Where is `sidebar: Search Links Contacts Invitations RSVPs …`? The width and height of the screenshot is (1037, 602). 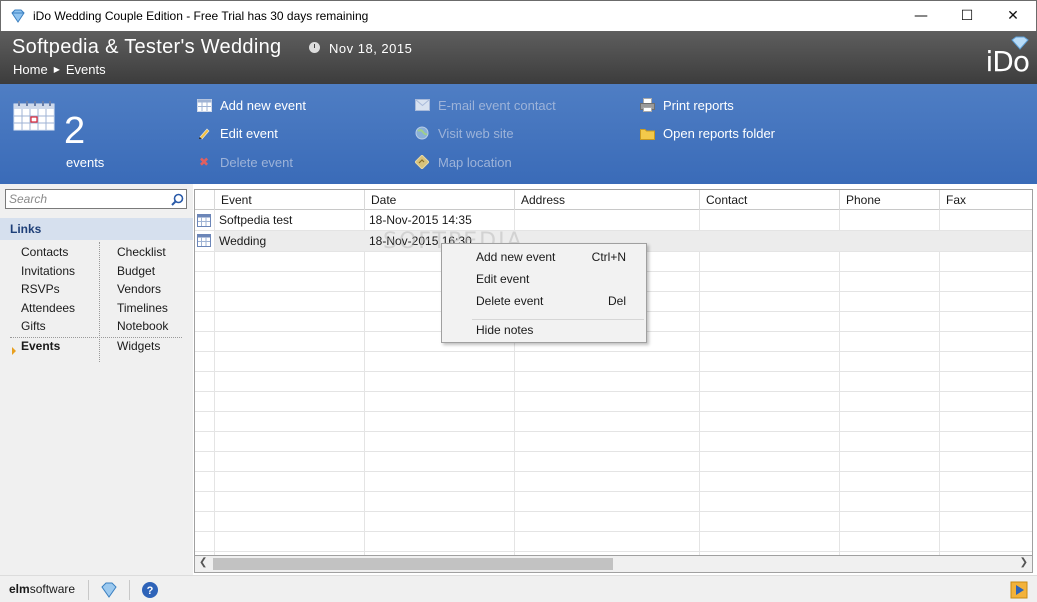 sidebar: Search Links Contacts Invitations RSVPs … is located at coordinates (96, 379).